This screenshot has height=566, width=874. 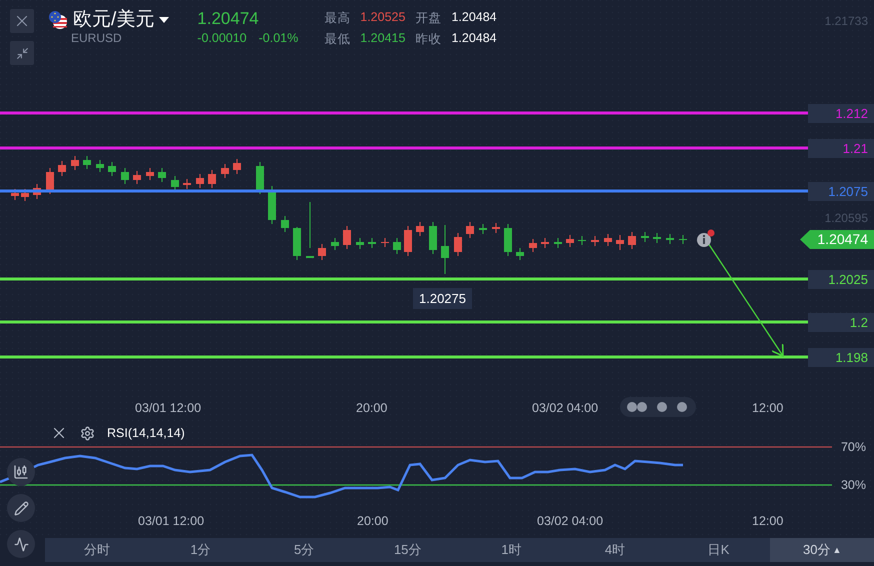 I want to click on flag-icon, so click(x=58, y=20).